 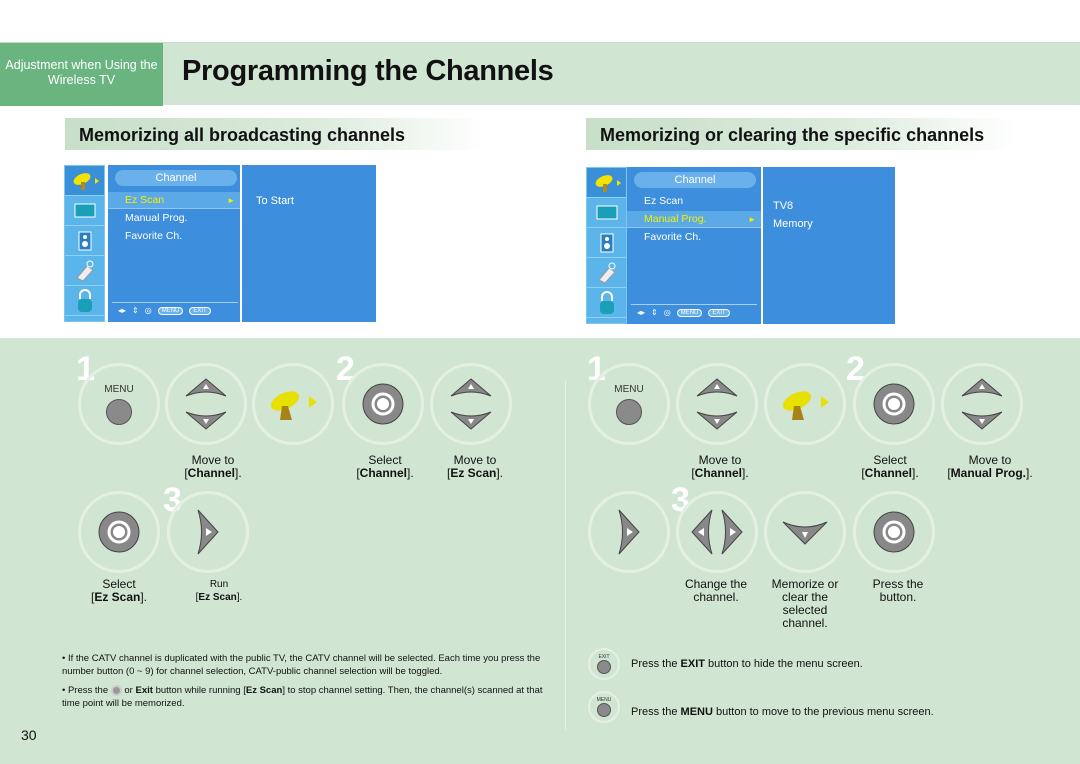 I want to click on osd-detail-panel: To Start, so click(x=309, y=243).